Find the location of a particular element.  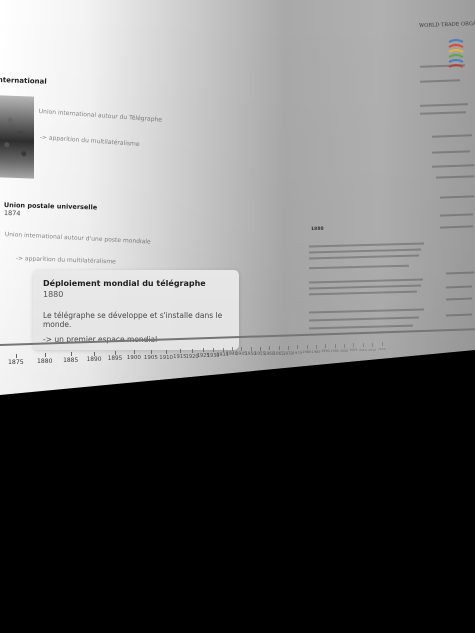

axis-label: 1990 is located at coordinates (325, 349).